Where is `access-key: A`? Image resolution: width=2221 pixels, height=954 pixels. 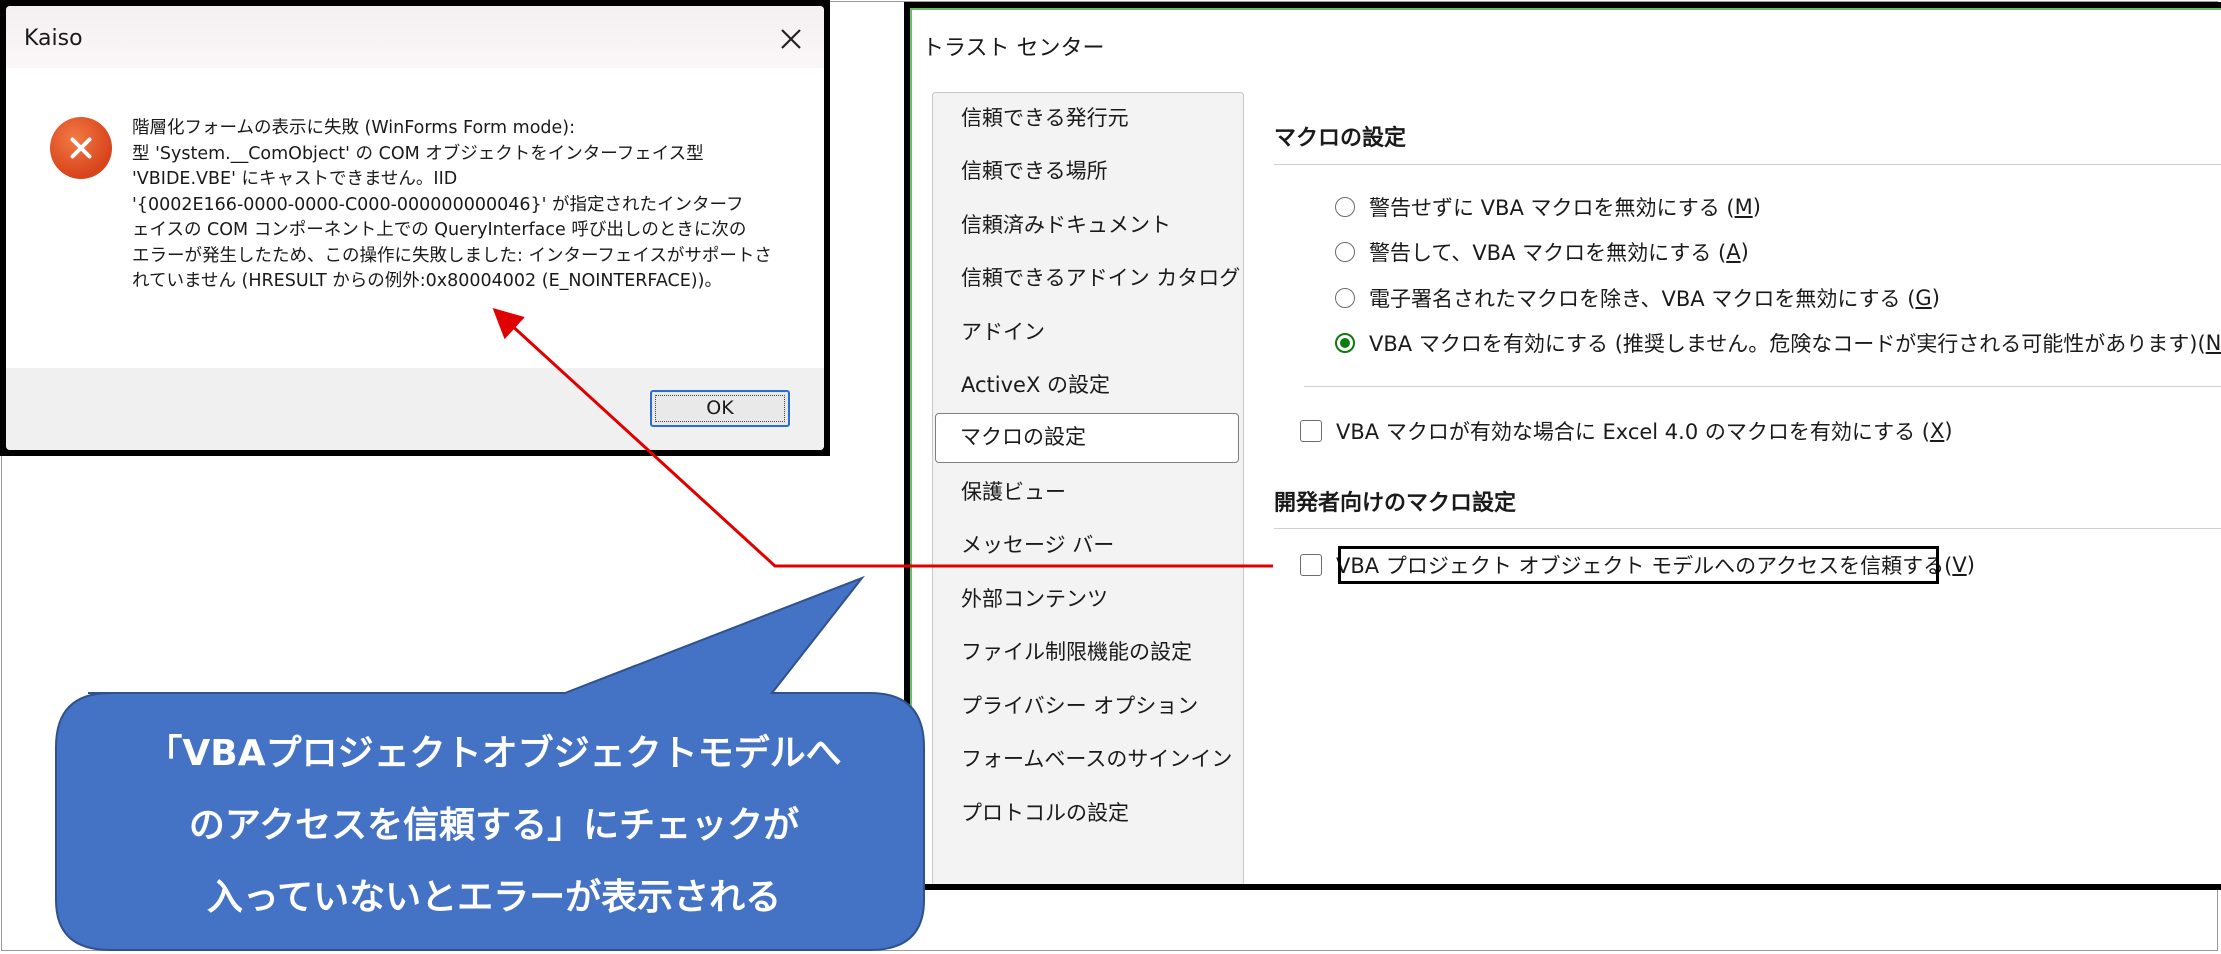 access-key: A is located at coordinates (1733, 252).